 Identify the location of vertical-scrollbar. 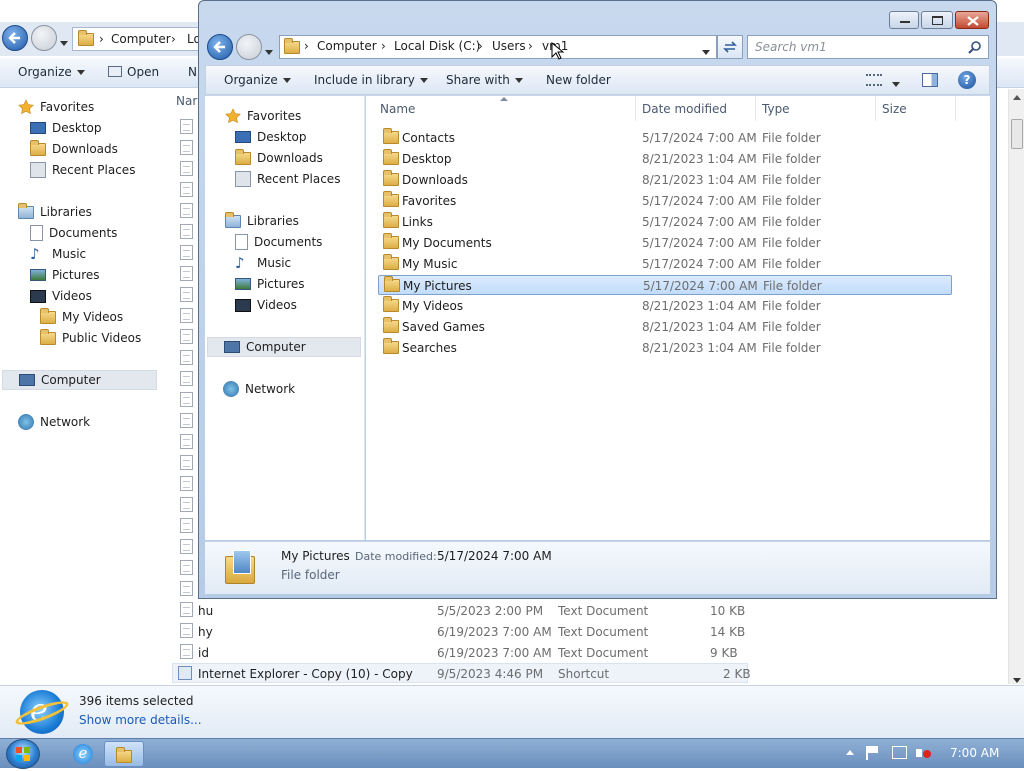
(1016, 386).